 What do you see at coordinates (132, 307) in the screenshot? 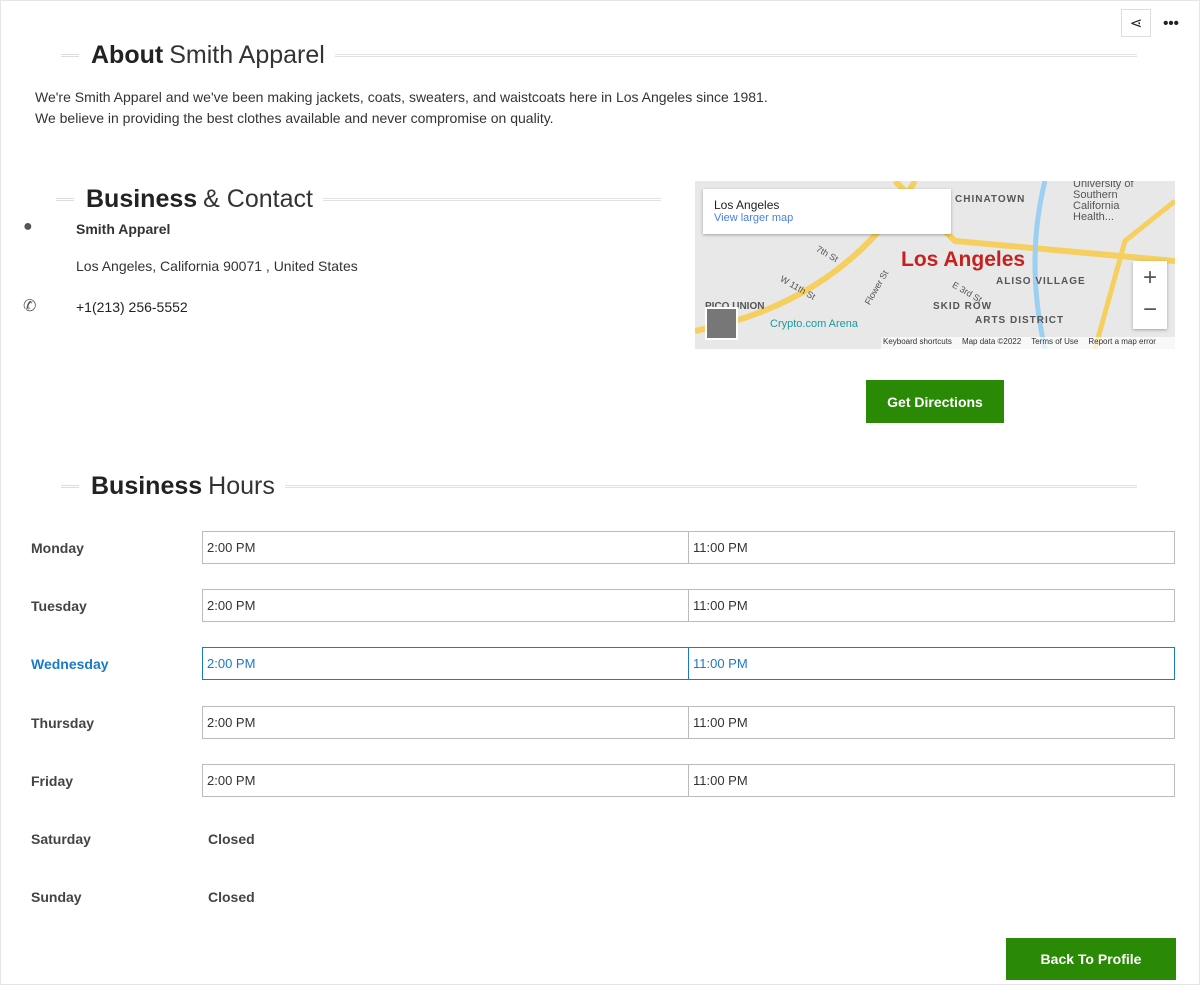
I see `business-phone: +1(213) 256-5552` at bounding box center [132, 307].